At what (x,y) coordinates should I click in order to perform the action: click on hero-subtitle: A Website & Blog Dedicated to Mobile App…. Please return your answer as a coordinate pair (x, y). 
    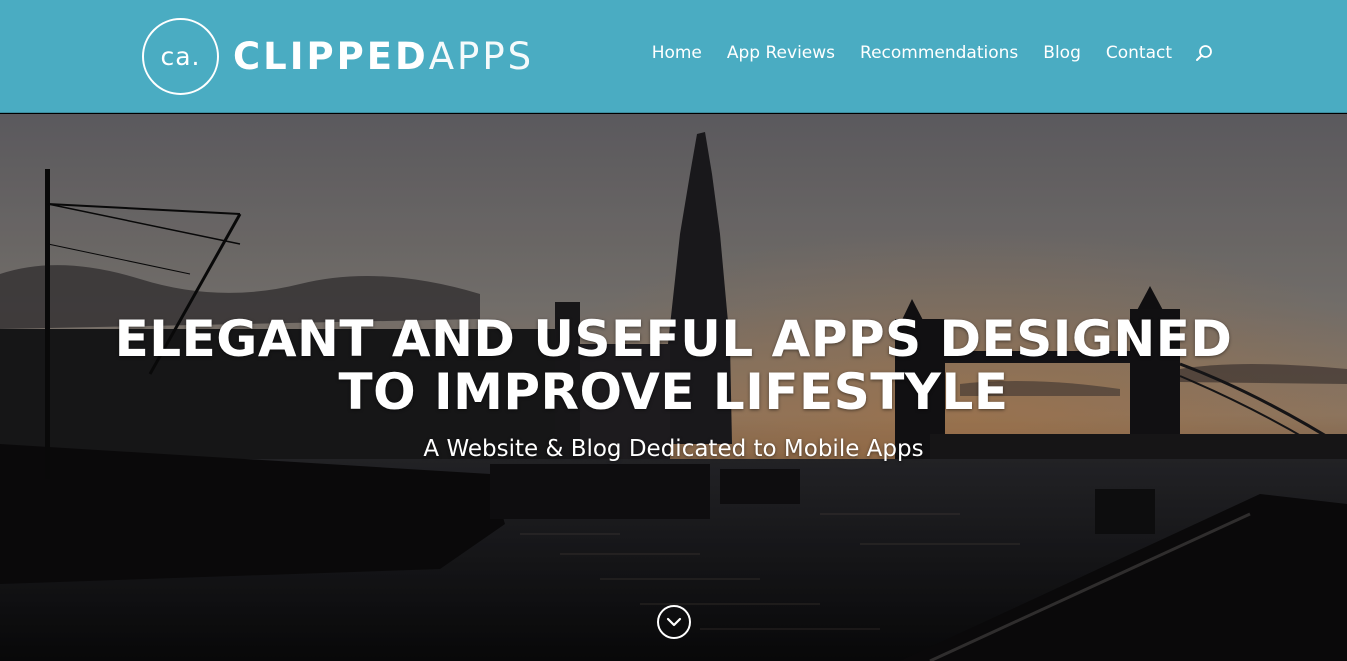
    Looking at the image, I should click on (673, 449).